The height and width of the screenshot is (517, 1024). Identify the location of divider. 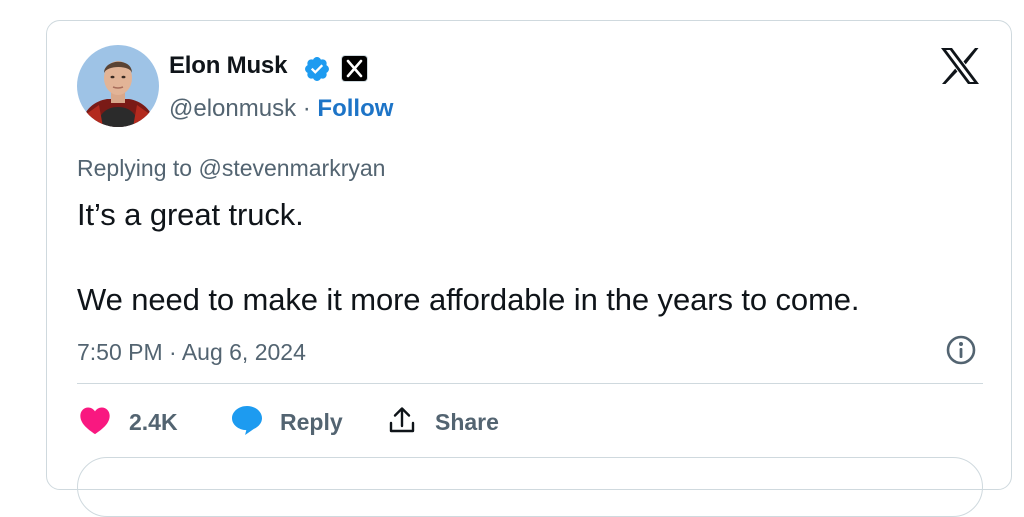
(530, 383).